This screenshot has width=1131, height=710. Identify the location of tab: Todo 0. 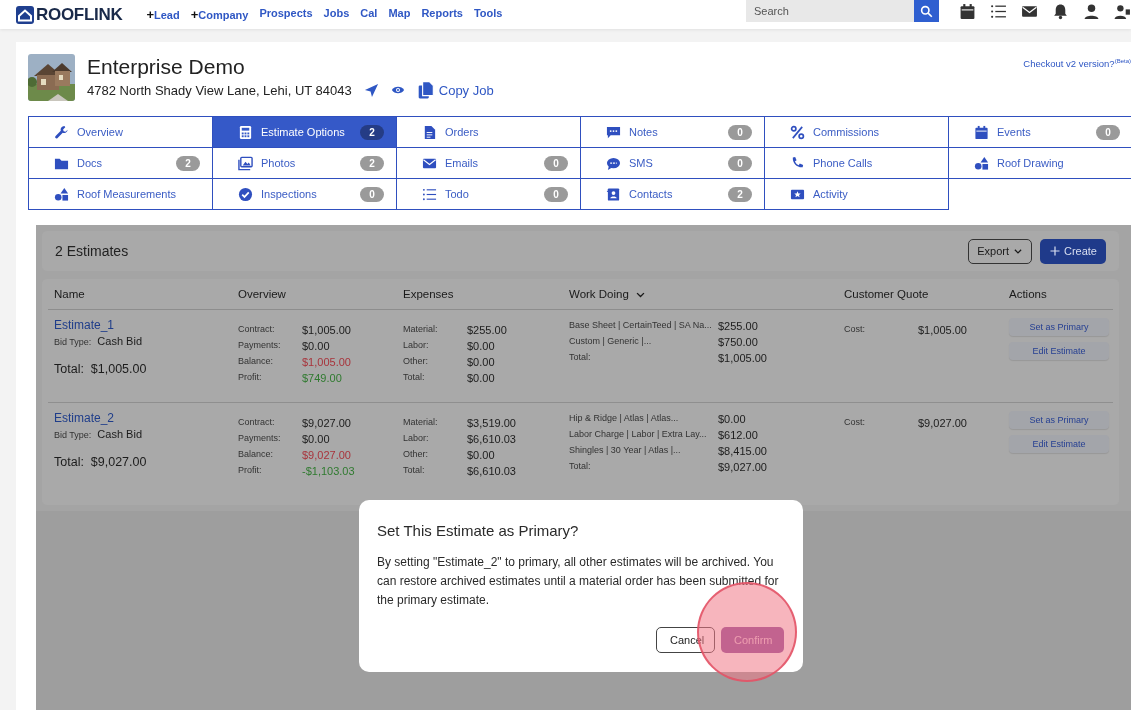
(489, 194).